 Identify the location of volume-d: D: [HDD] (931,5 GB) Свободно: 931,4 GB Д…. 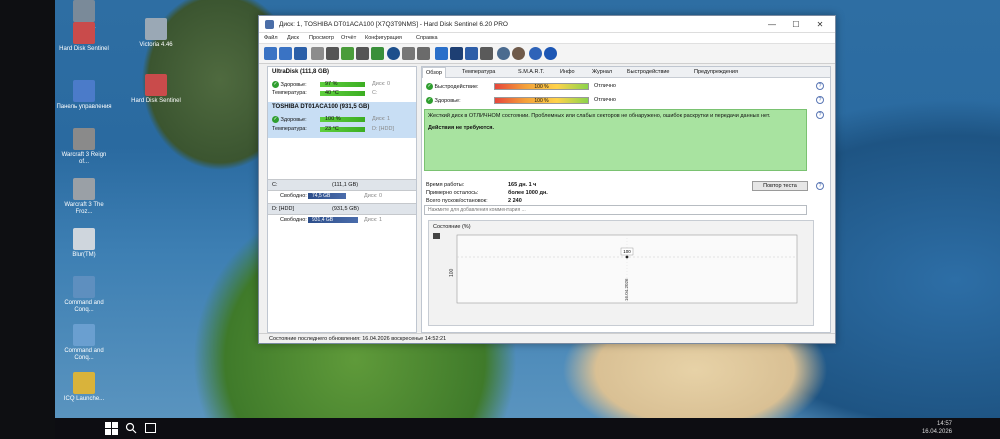
(342, 214).